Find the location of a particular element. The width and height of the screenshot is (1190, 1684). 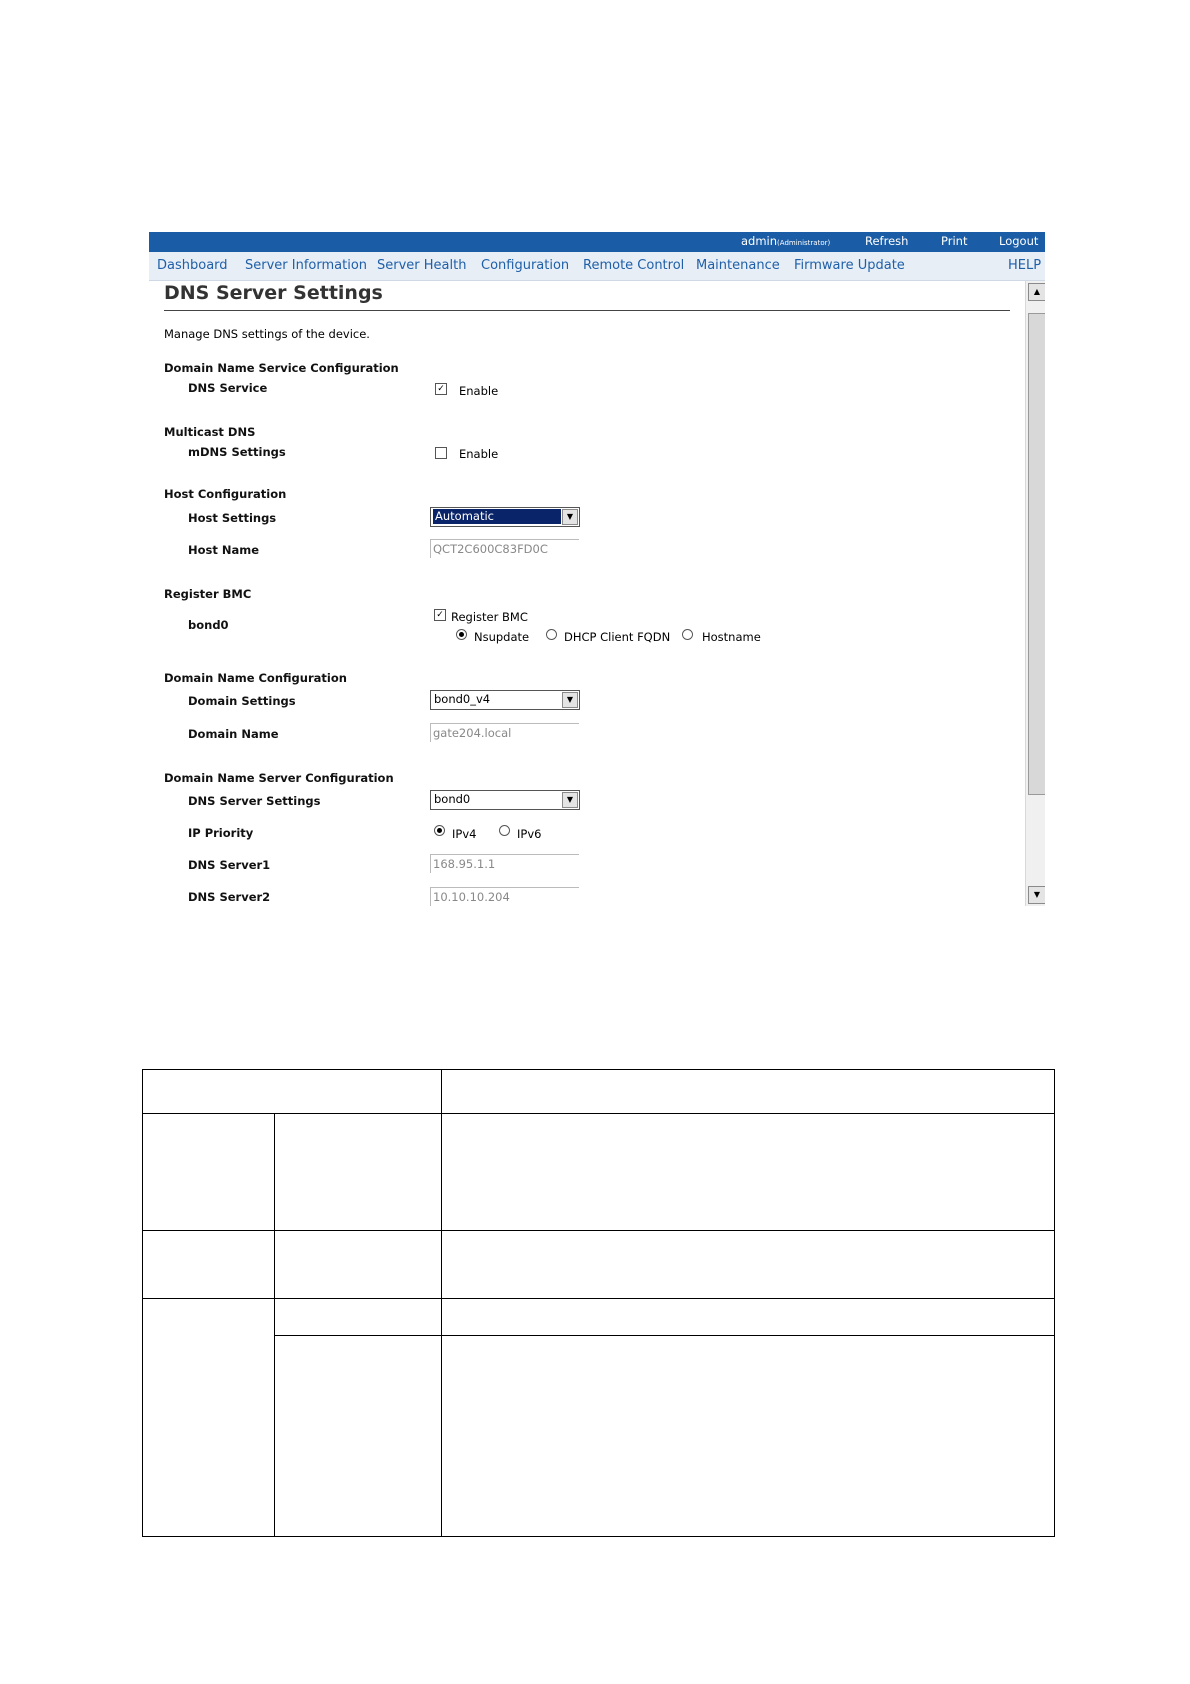

section-multicast-dns: Multicast DNS is located at coordinates (210, 432).